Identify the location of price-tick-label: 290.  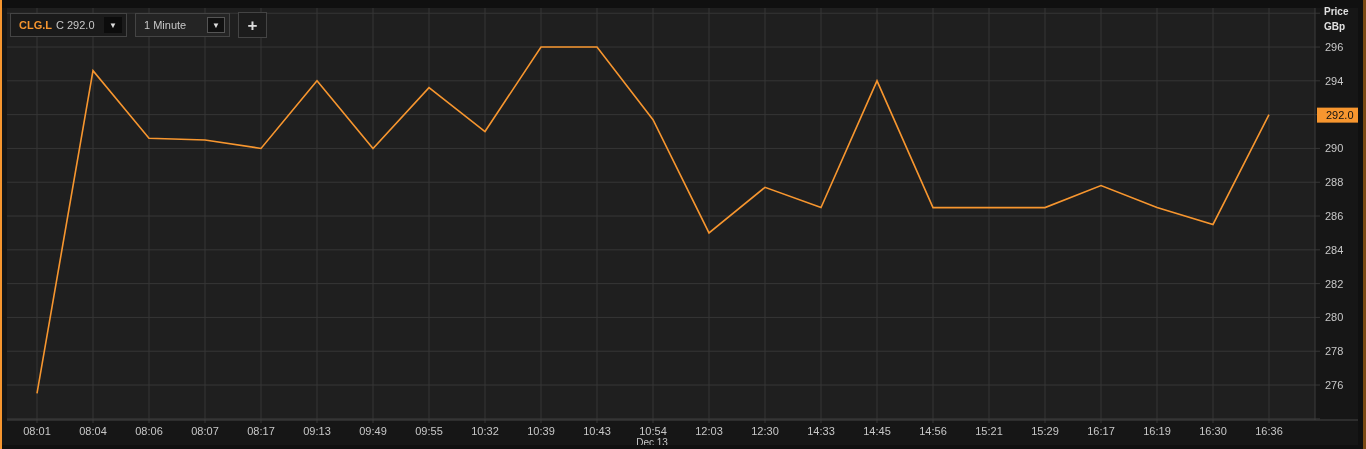
(1334, 148).